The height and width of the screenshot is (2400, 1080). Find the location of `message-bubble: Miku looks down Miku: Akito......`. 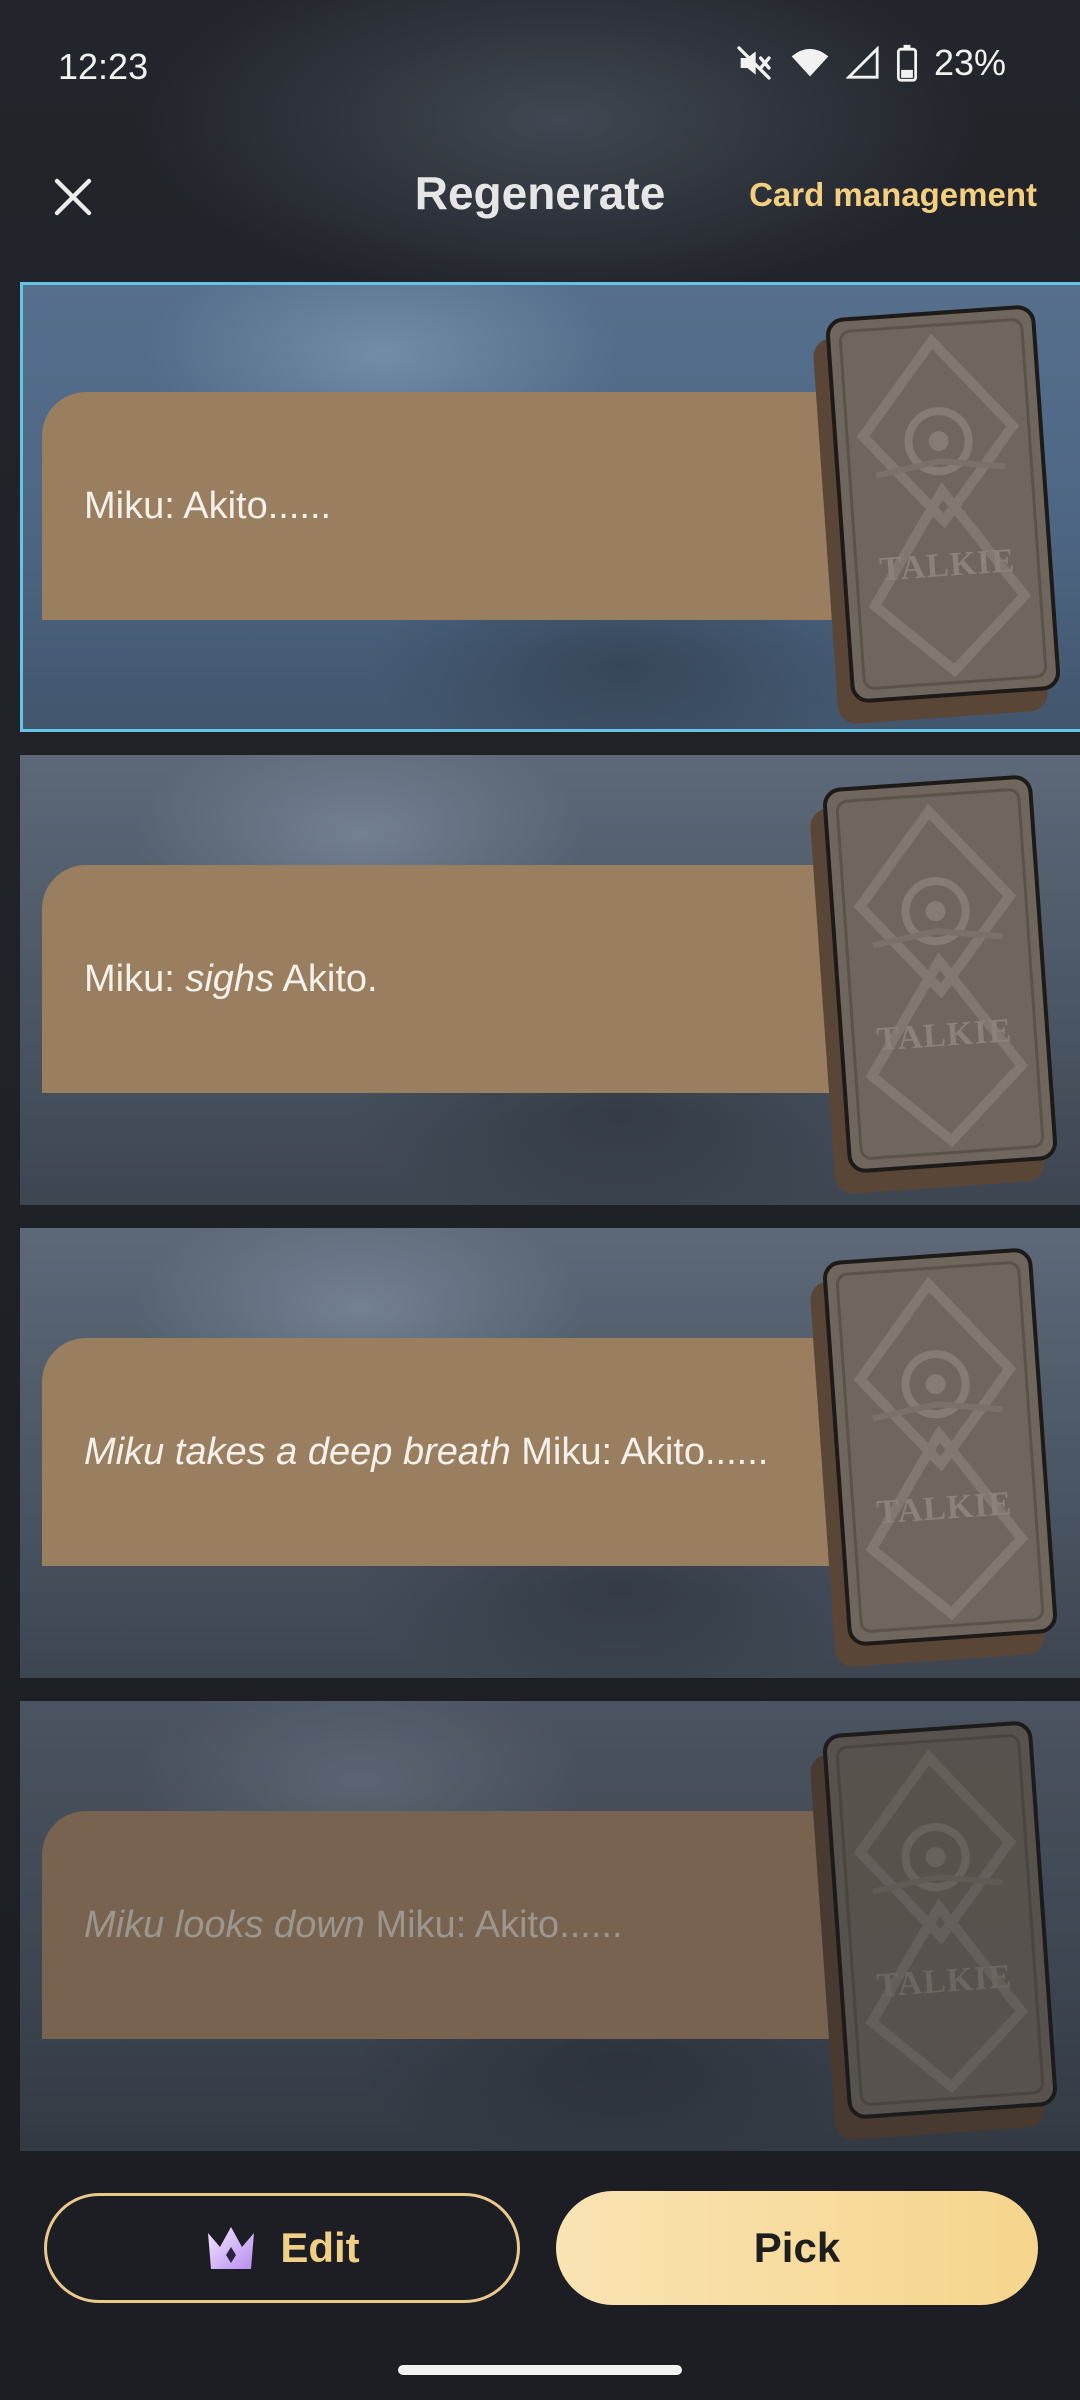

message-bubble: Miku looks down Miku: Akito...... is located at coordinates (482, 1925).